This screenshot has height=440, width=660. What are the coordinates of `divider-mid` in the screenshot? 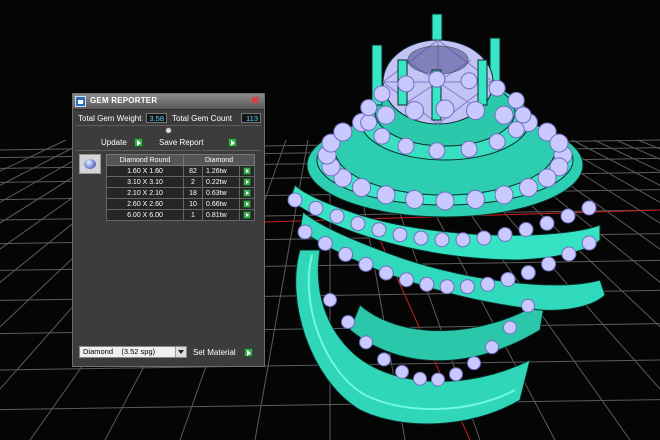 It's located at (168, 150).